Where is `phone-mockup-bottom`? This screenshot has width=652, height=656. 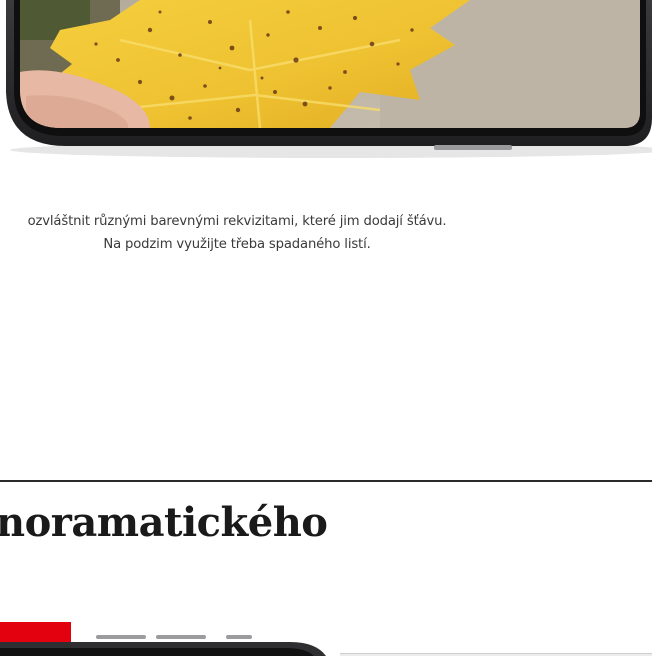 phone-mockup-bottom is located at coordinates (170, 643).